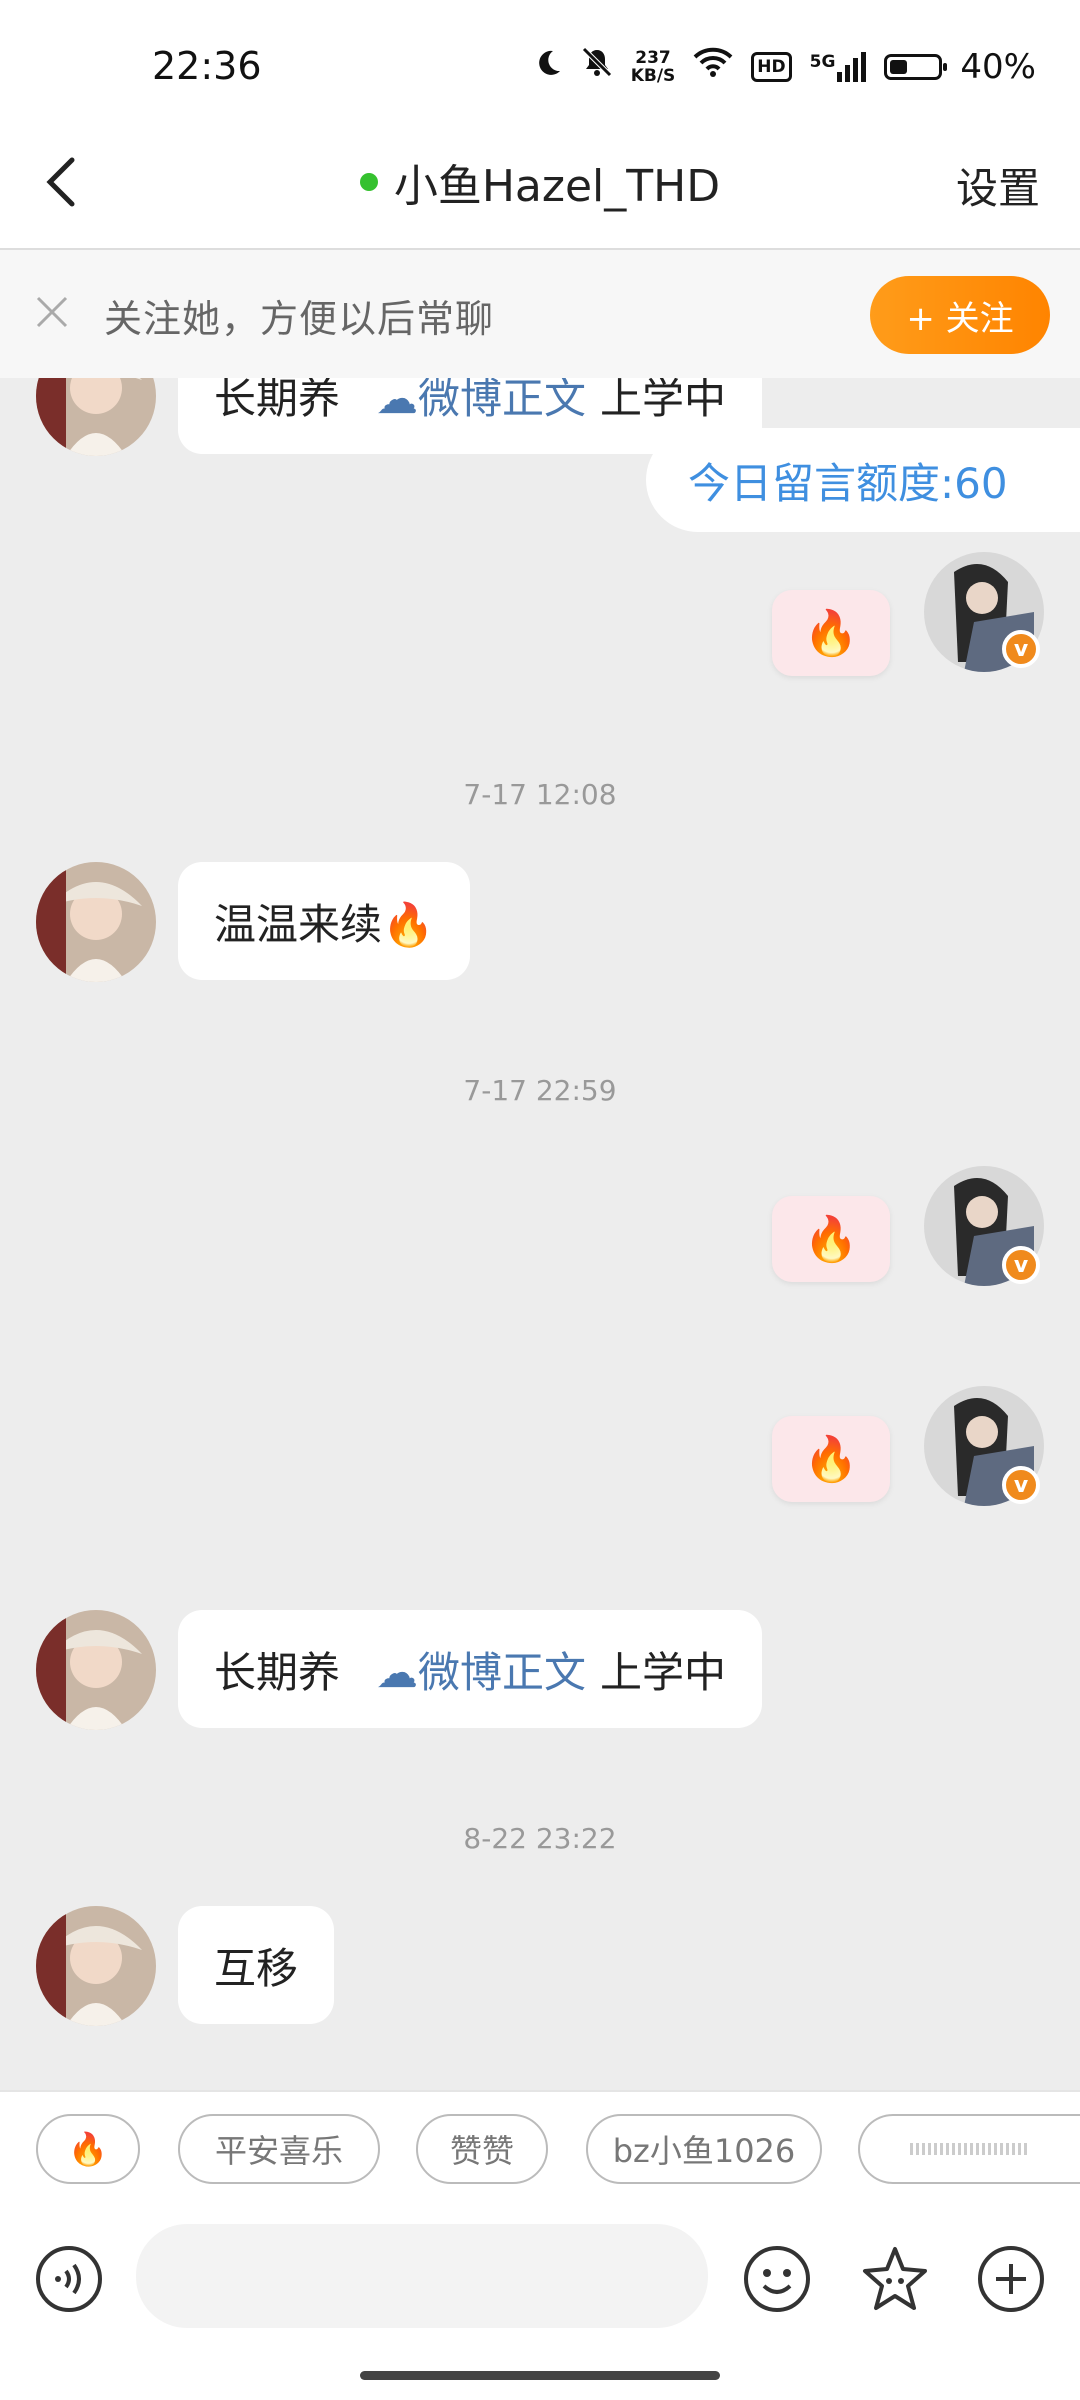 The height and width of the screenshot is (2400, 1080). I want to click on quick-reply-chip: bz小鱼1026, so click(704, 2149).